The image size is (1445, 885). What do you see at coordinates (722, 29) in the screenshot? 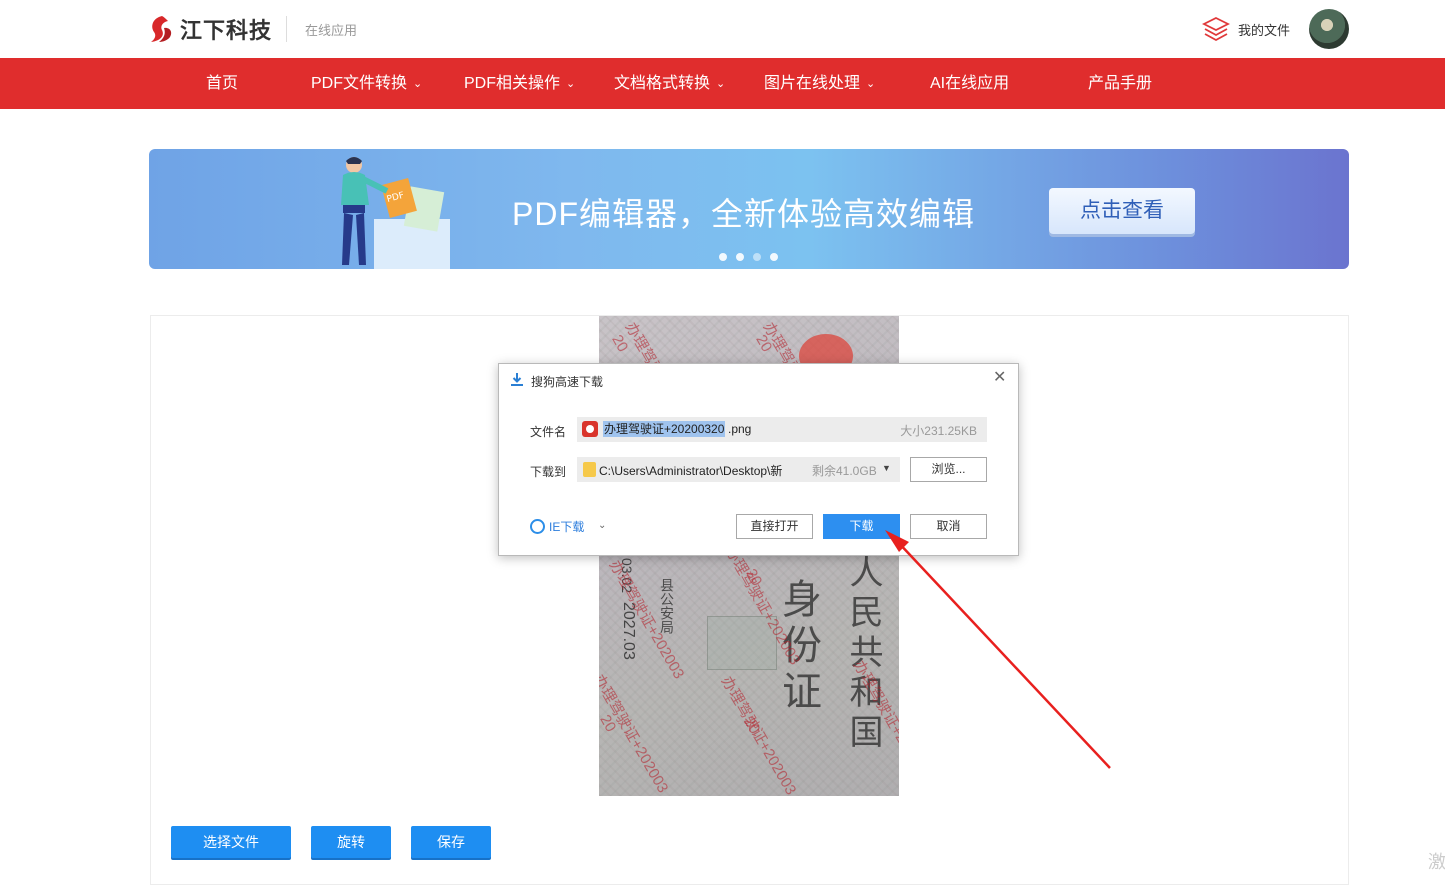
I see `top-header: 江下科技 在线应用 我的文件` at bounding box center [722, 29].